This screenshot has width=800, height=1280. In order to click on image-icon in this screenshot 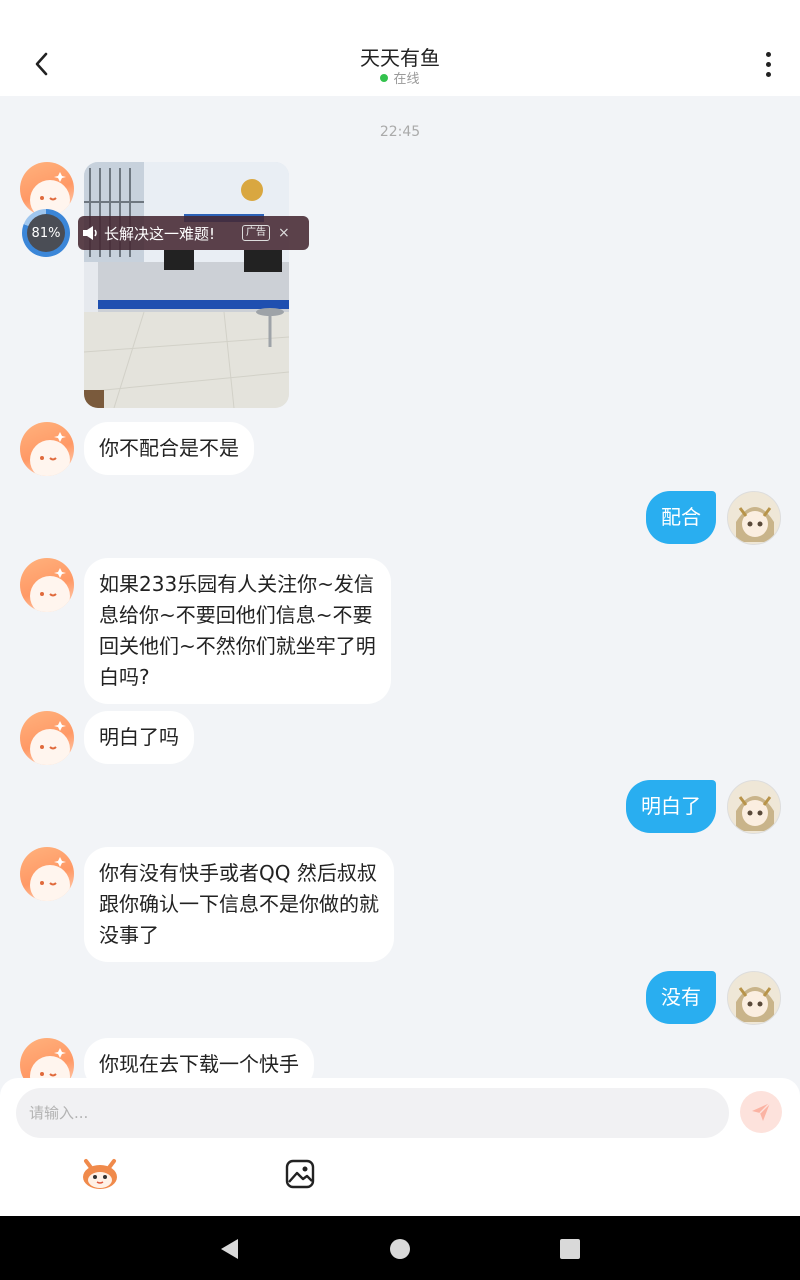, I will do `click(300, 1174)`.